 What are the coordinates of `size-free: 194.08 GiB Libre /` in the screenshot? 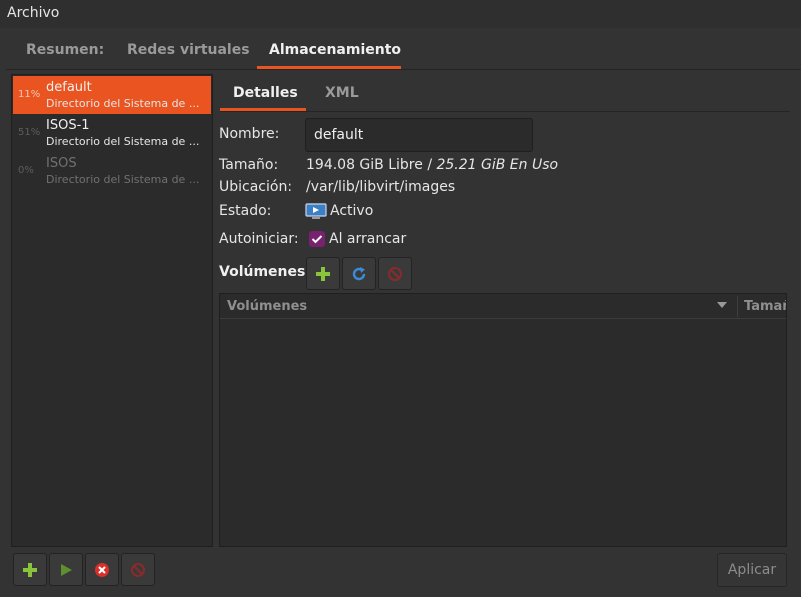 It's located at (371, 165).